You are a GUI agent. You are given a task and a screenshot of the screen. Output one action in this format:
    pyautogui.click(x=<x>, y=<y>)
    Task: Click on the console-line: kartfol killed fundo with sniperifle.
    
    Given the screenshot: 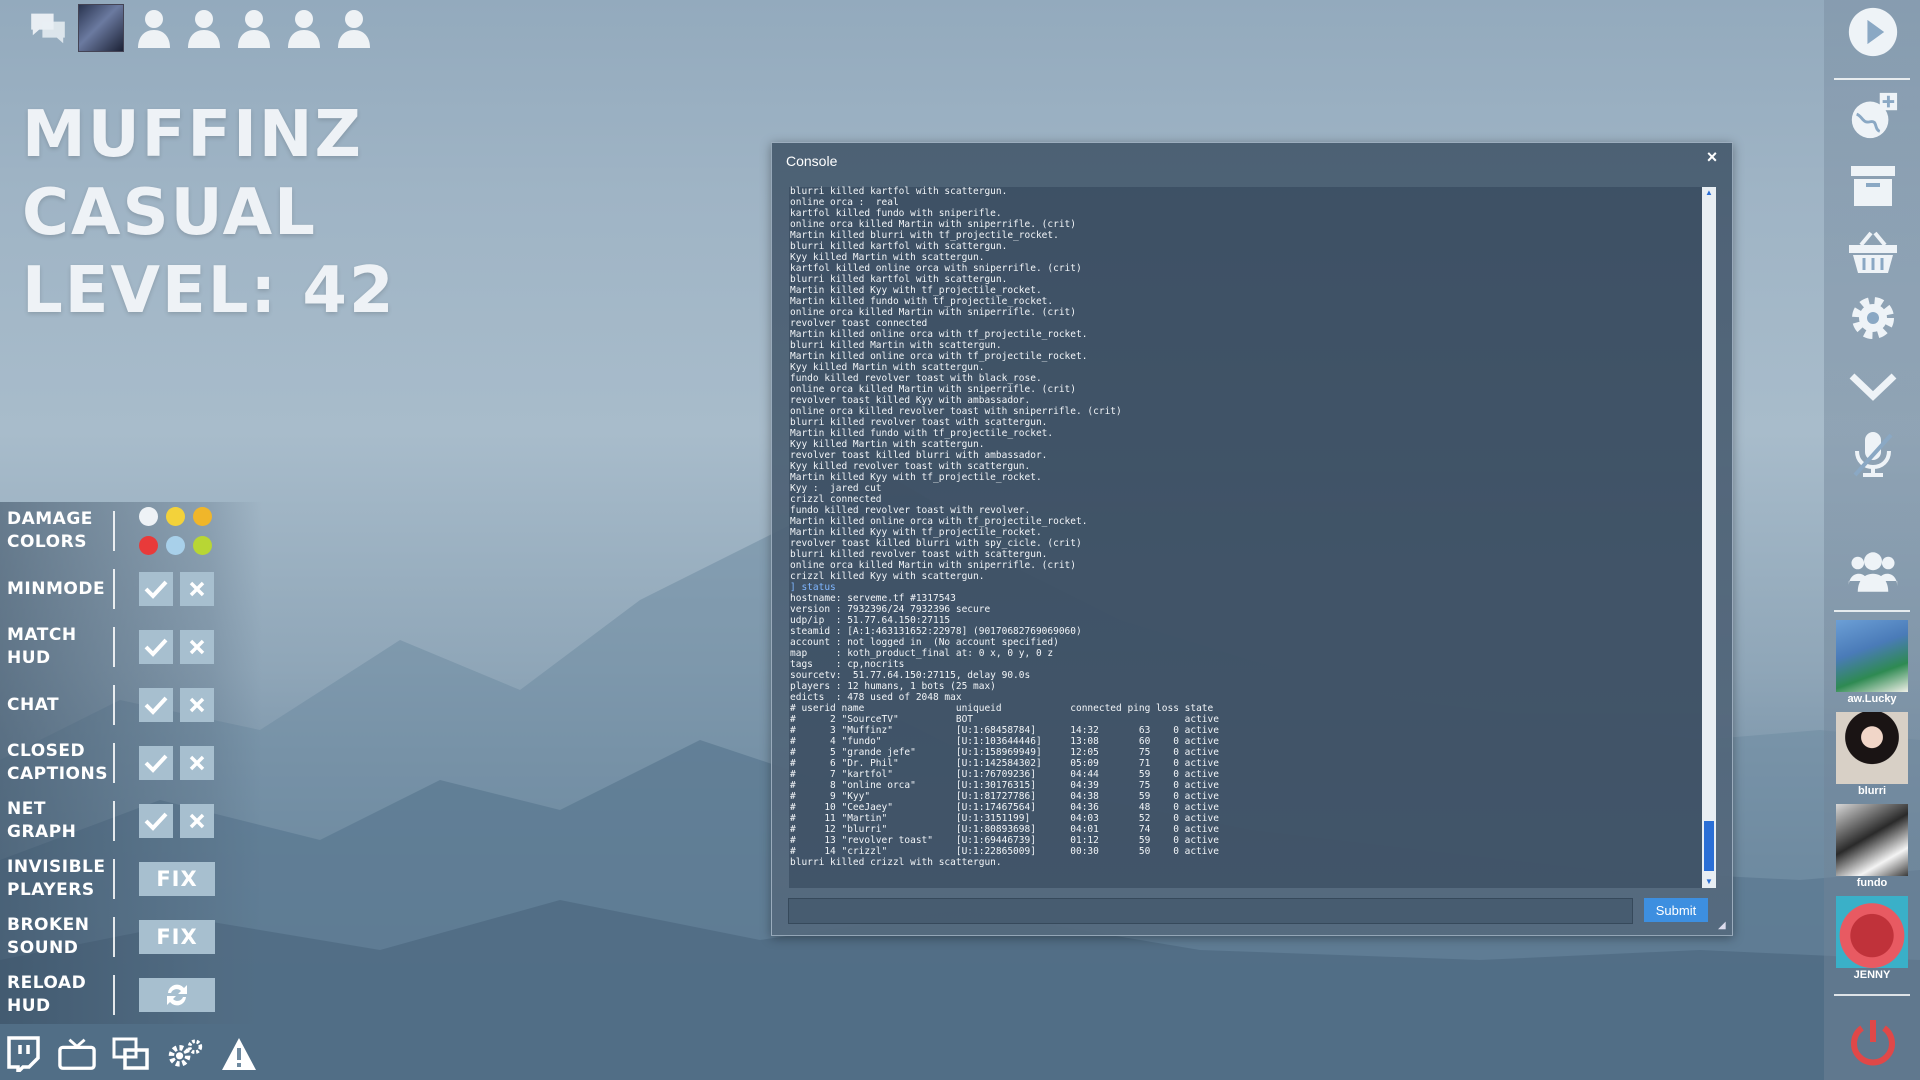 What is the action you would take?
    pyautogui.click(x=896, y=213)
    